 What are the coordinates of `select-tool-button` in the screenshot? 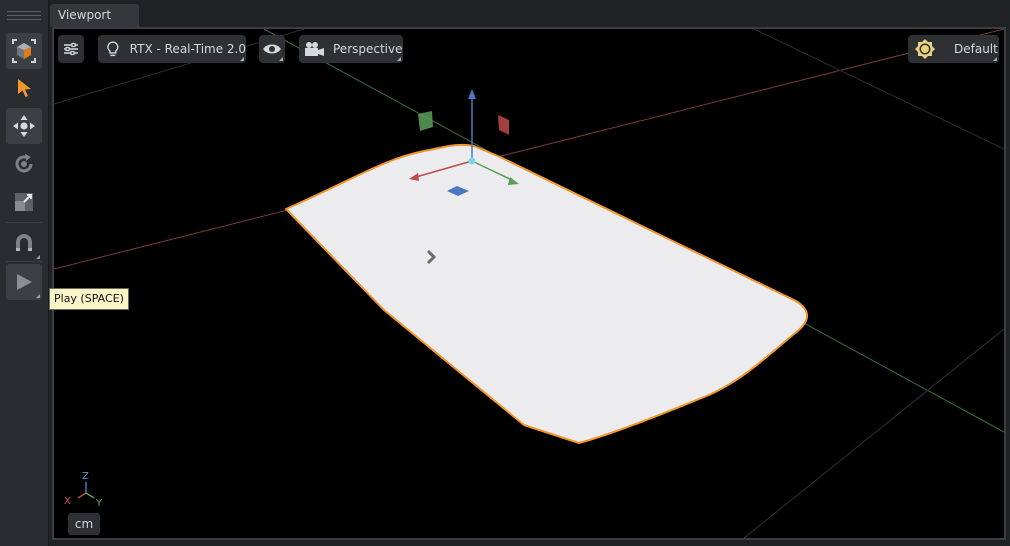 It's located at (24, 88).